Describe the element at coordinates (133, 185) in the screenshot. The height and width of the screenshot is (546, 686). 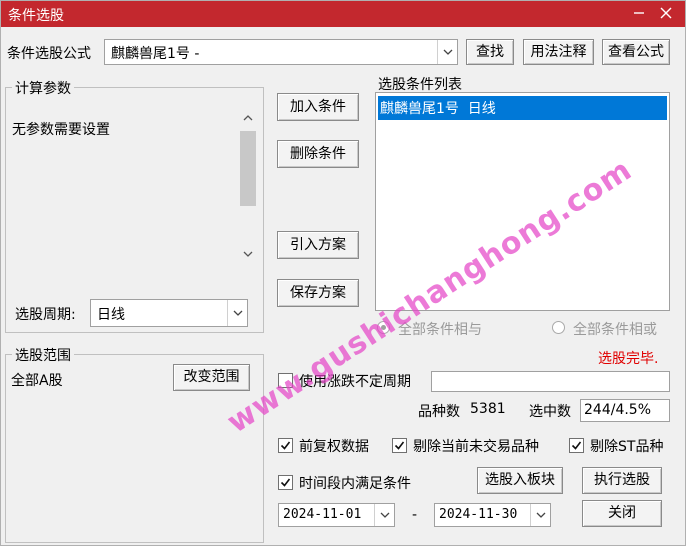
I see `params-area: 无参数需要设置` at that location.